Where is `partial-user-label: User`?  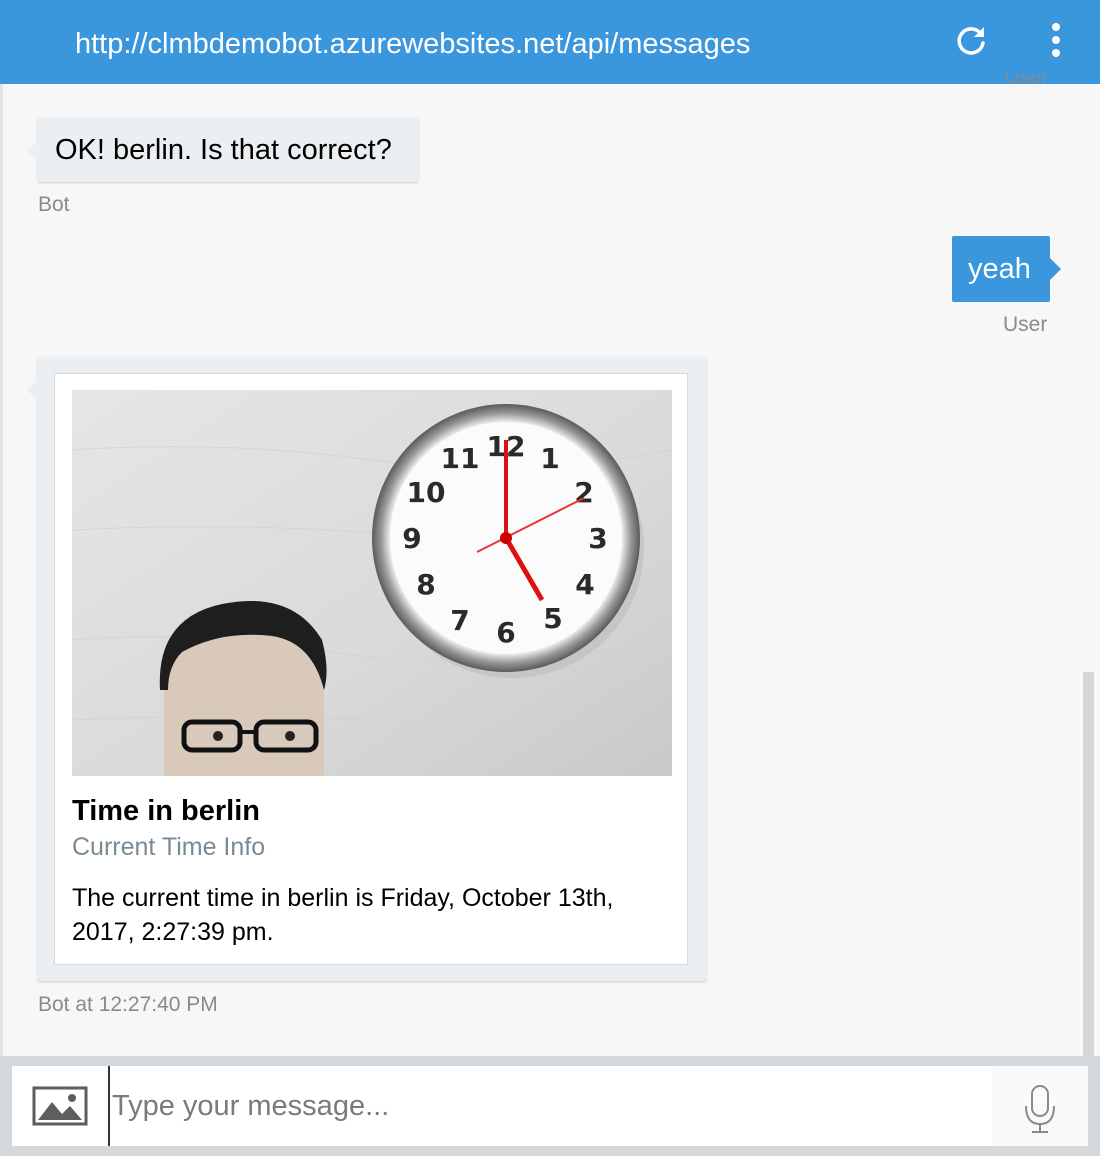
partial-user-label: User is located at coordinates (1026, 84).